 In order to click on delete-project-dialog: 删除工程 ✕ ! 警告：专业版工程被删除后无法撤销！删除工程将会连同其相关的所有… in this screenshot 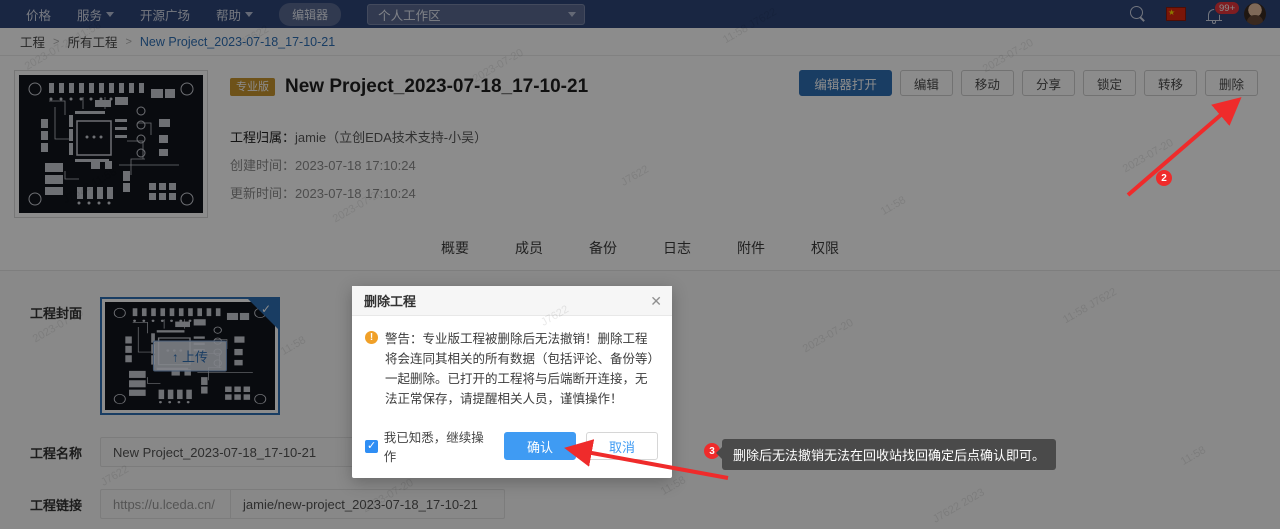, I will do `click(512, 382)`.